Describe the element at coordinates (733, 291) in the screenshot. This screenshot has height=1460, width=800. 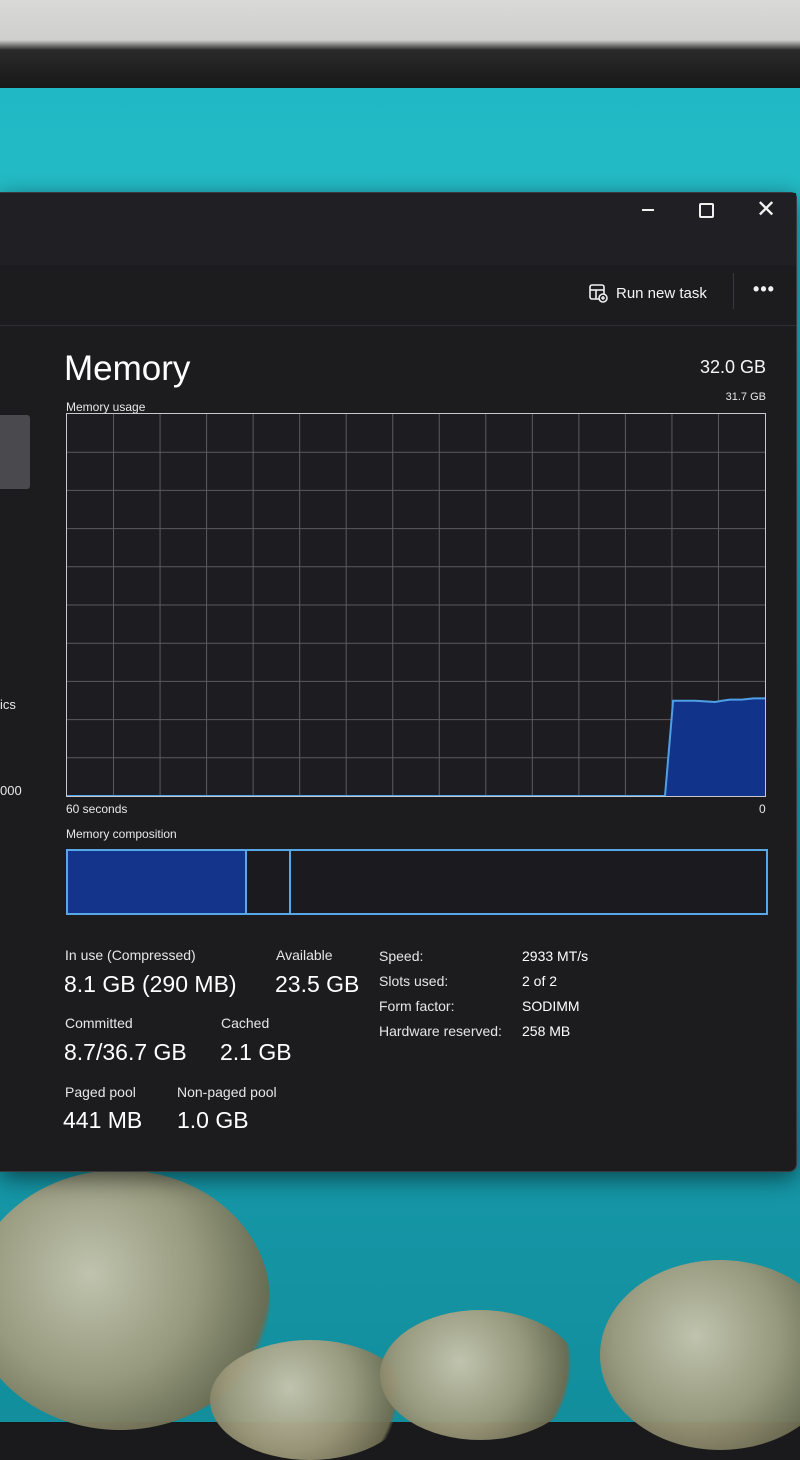
I see `toolbar-divider` at that location.